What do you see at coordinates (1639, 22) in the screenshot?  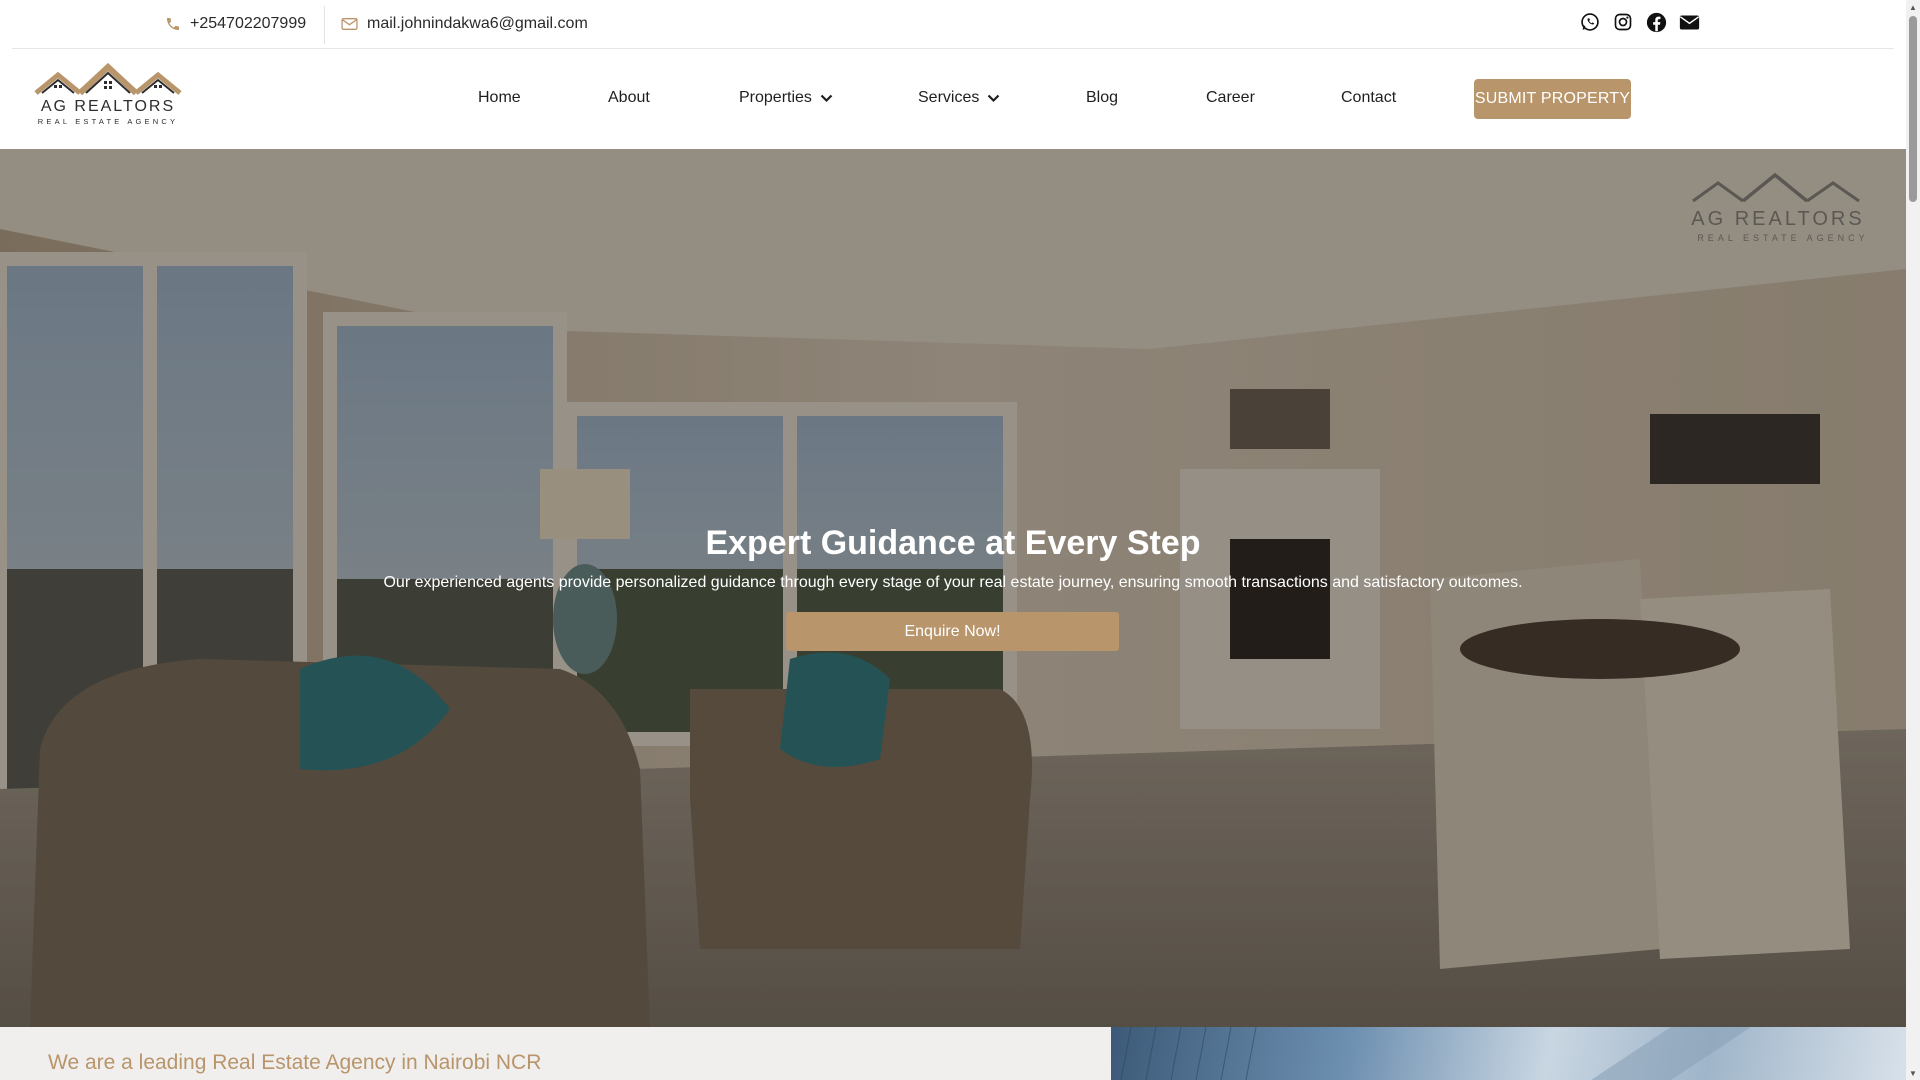 I see `social-links` at bounding box center [1639, 22].